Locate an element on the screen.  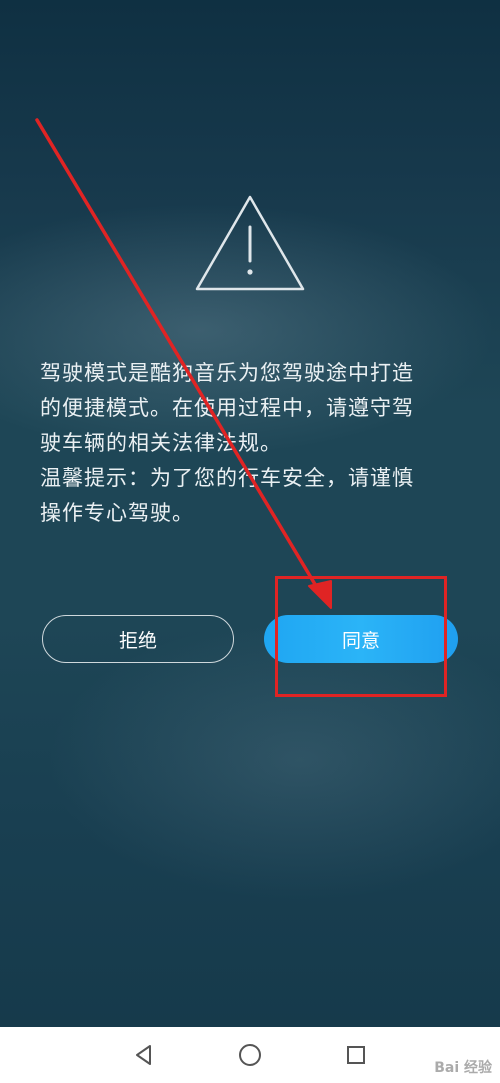
back-triangle-icon is located at coordinates (143, 1055).